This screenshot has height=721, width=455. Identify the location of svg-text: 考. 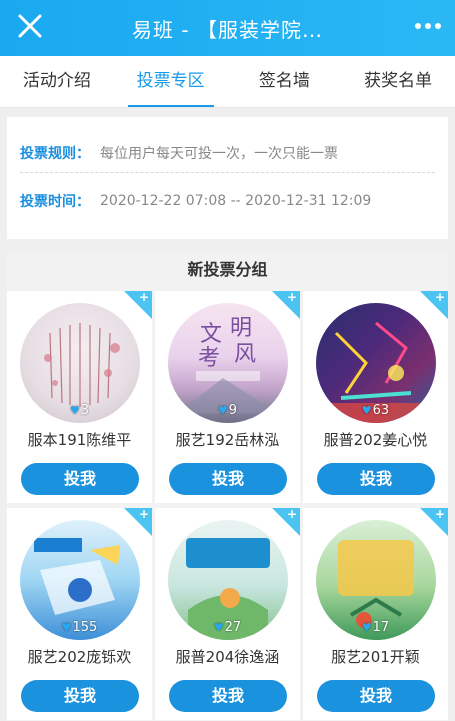
(209, 358).